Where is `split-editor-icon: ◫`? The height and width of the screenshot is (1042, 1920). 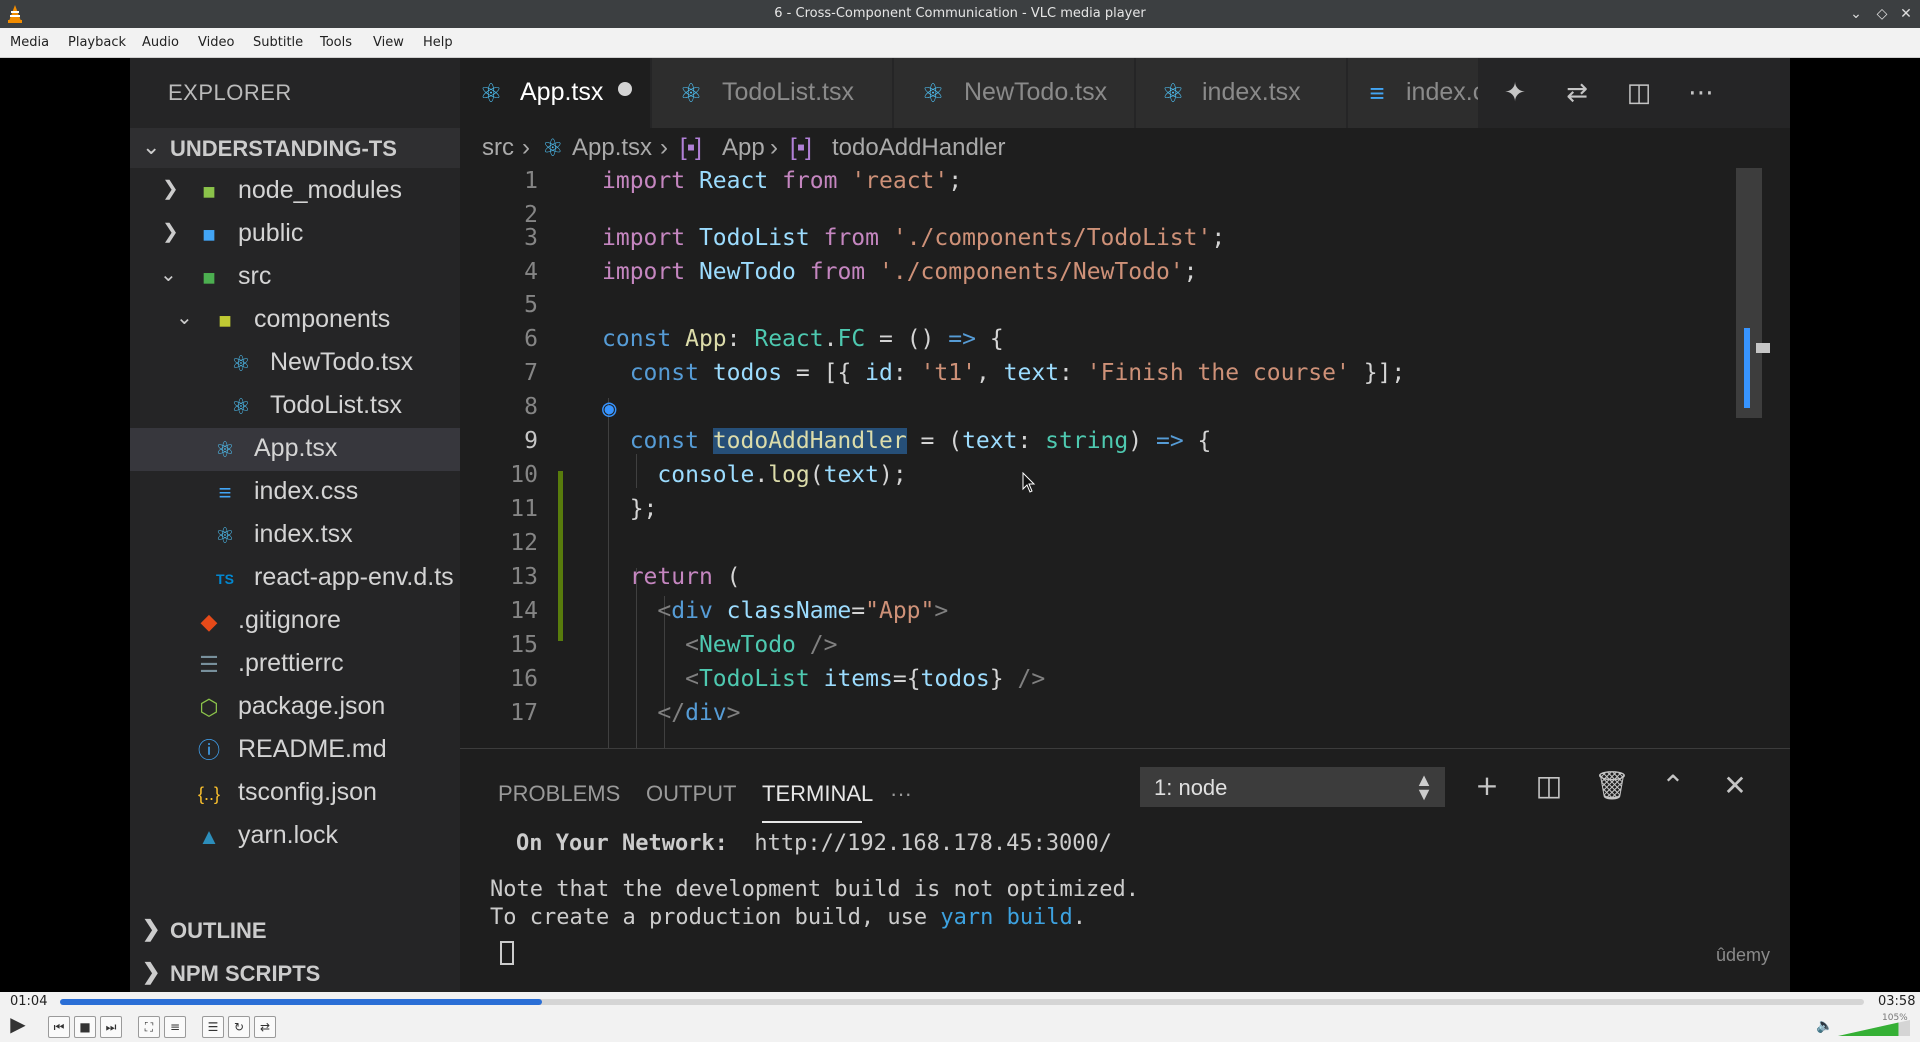 split-editor-icon: ◫ is located at coordinates (1639, 93).